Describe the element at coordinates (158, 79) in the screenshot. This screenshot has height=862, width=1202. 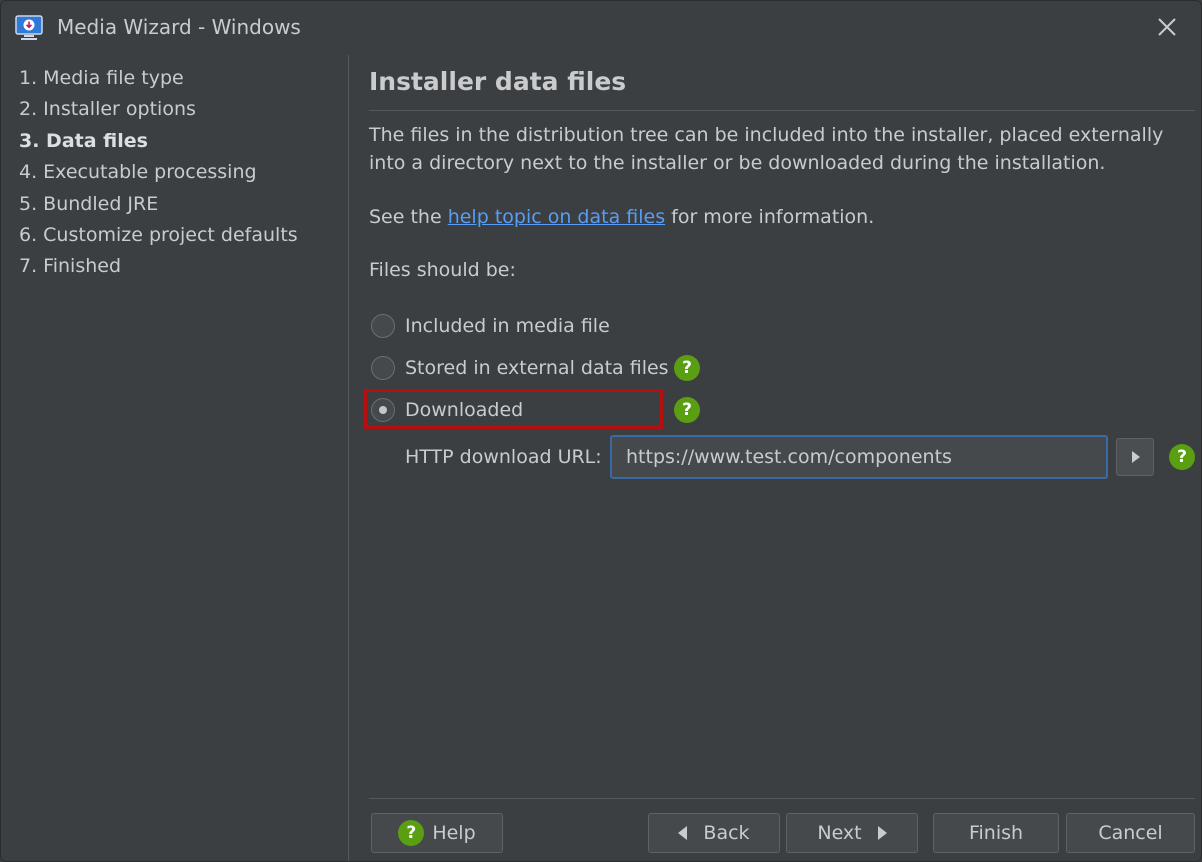
I see `step-item: 1. Media file type` at that location.